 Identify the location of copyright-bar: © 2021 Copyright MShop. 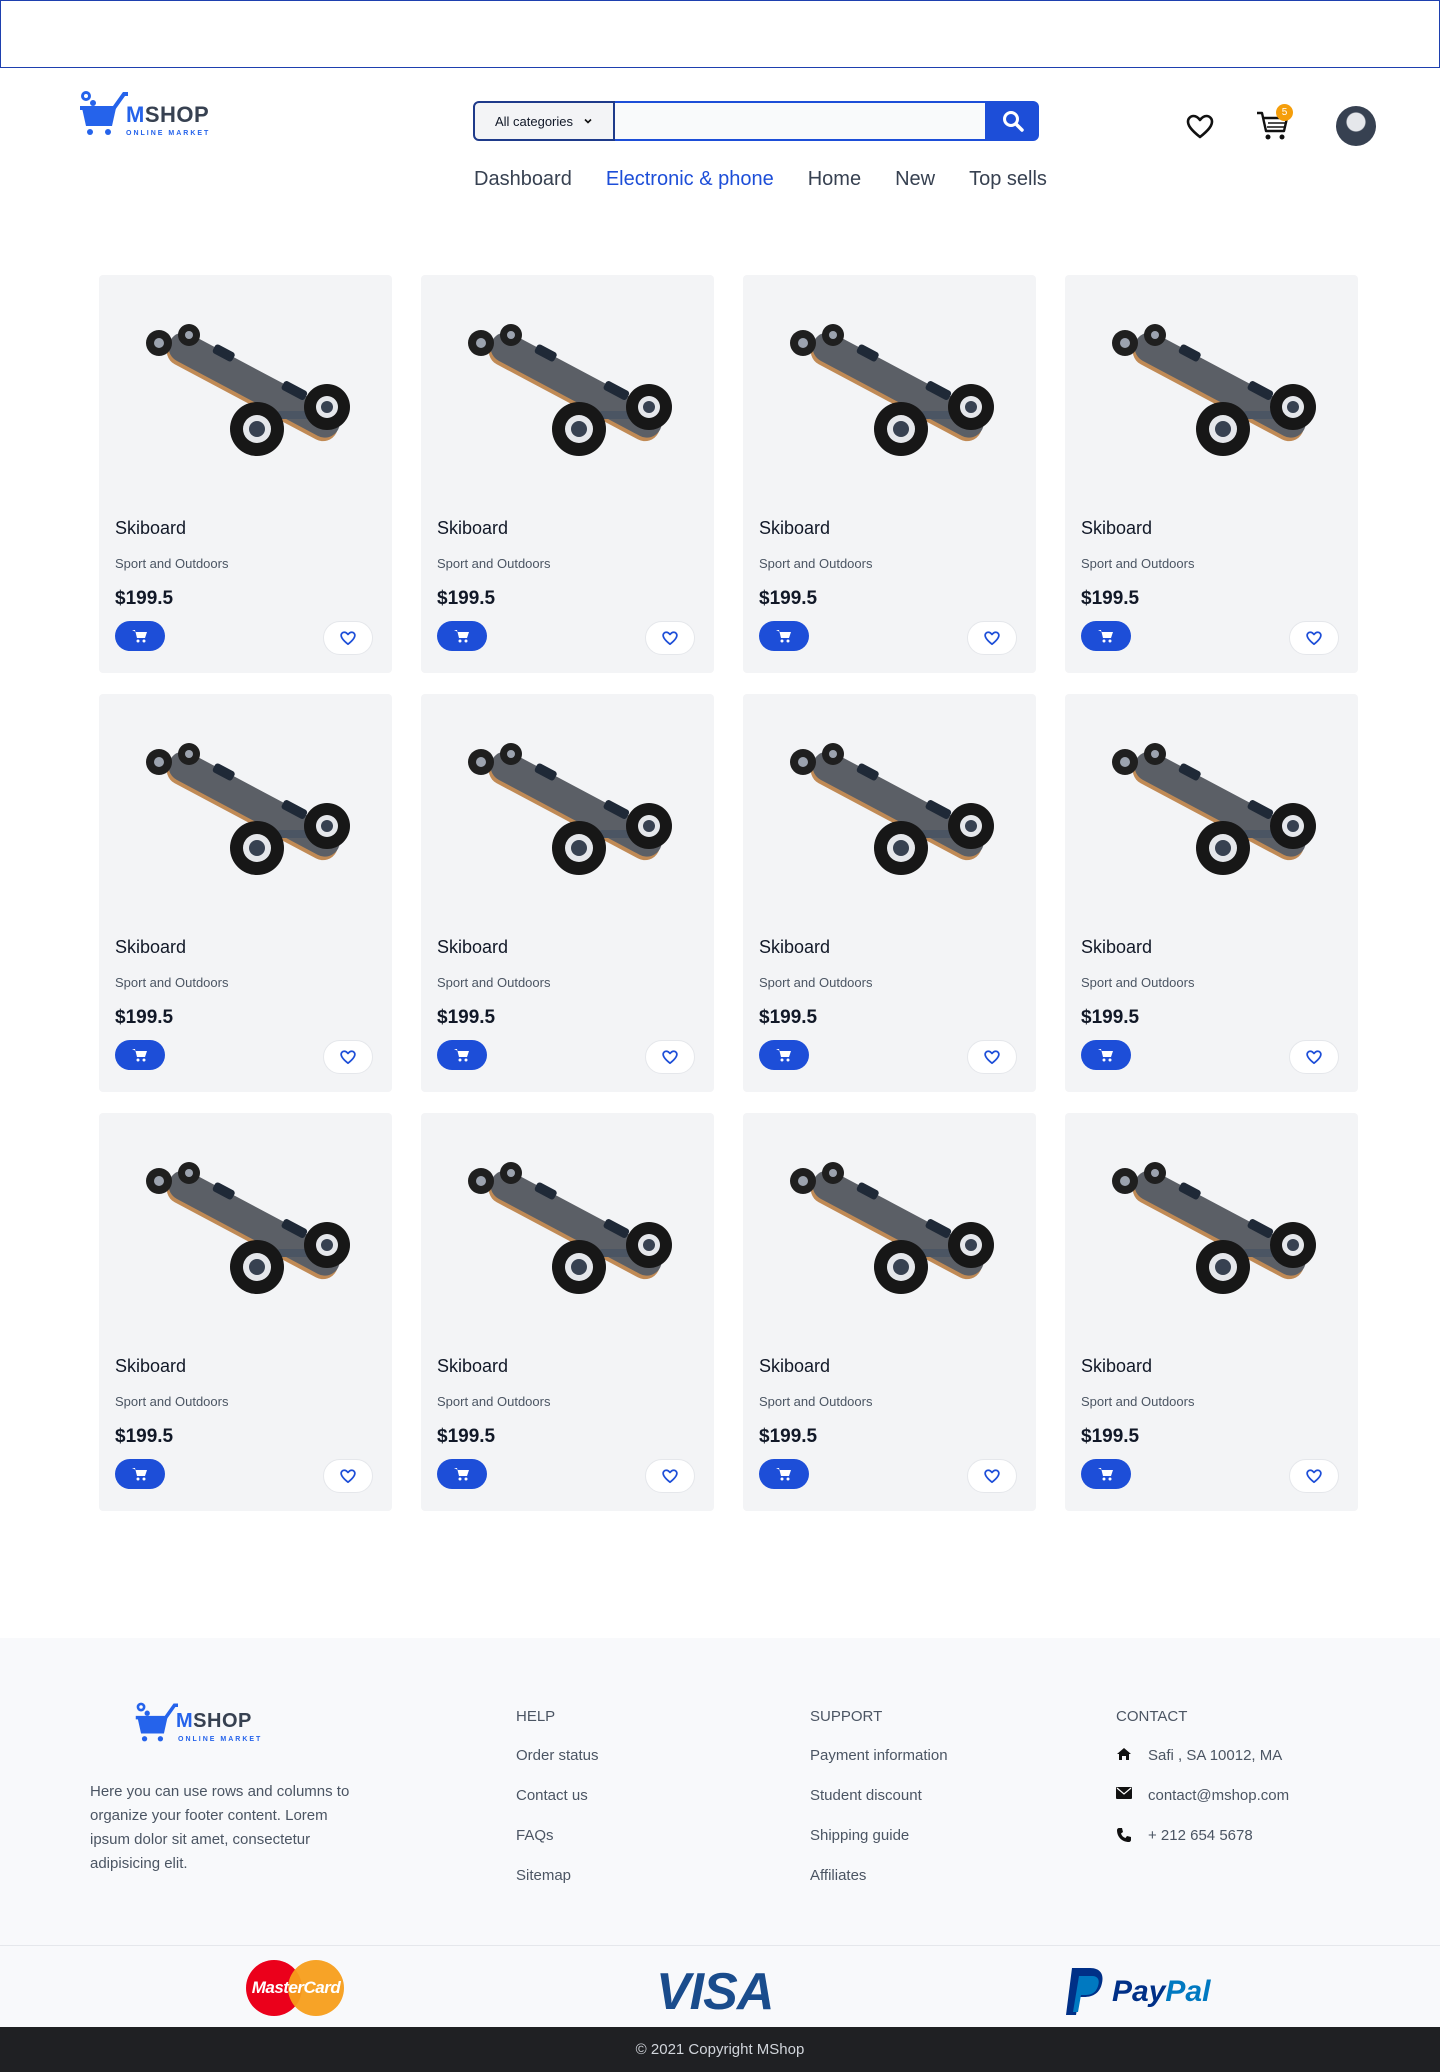
(720, 2049).